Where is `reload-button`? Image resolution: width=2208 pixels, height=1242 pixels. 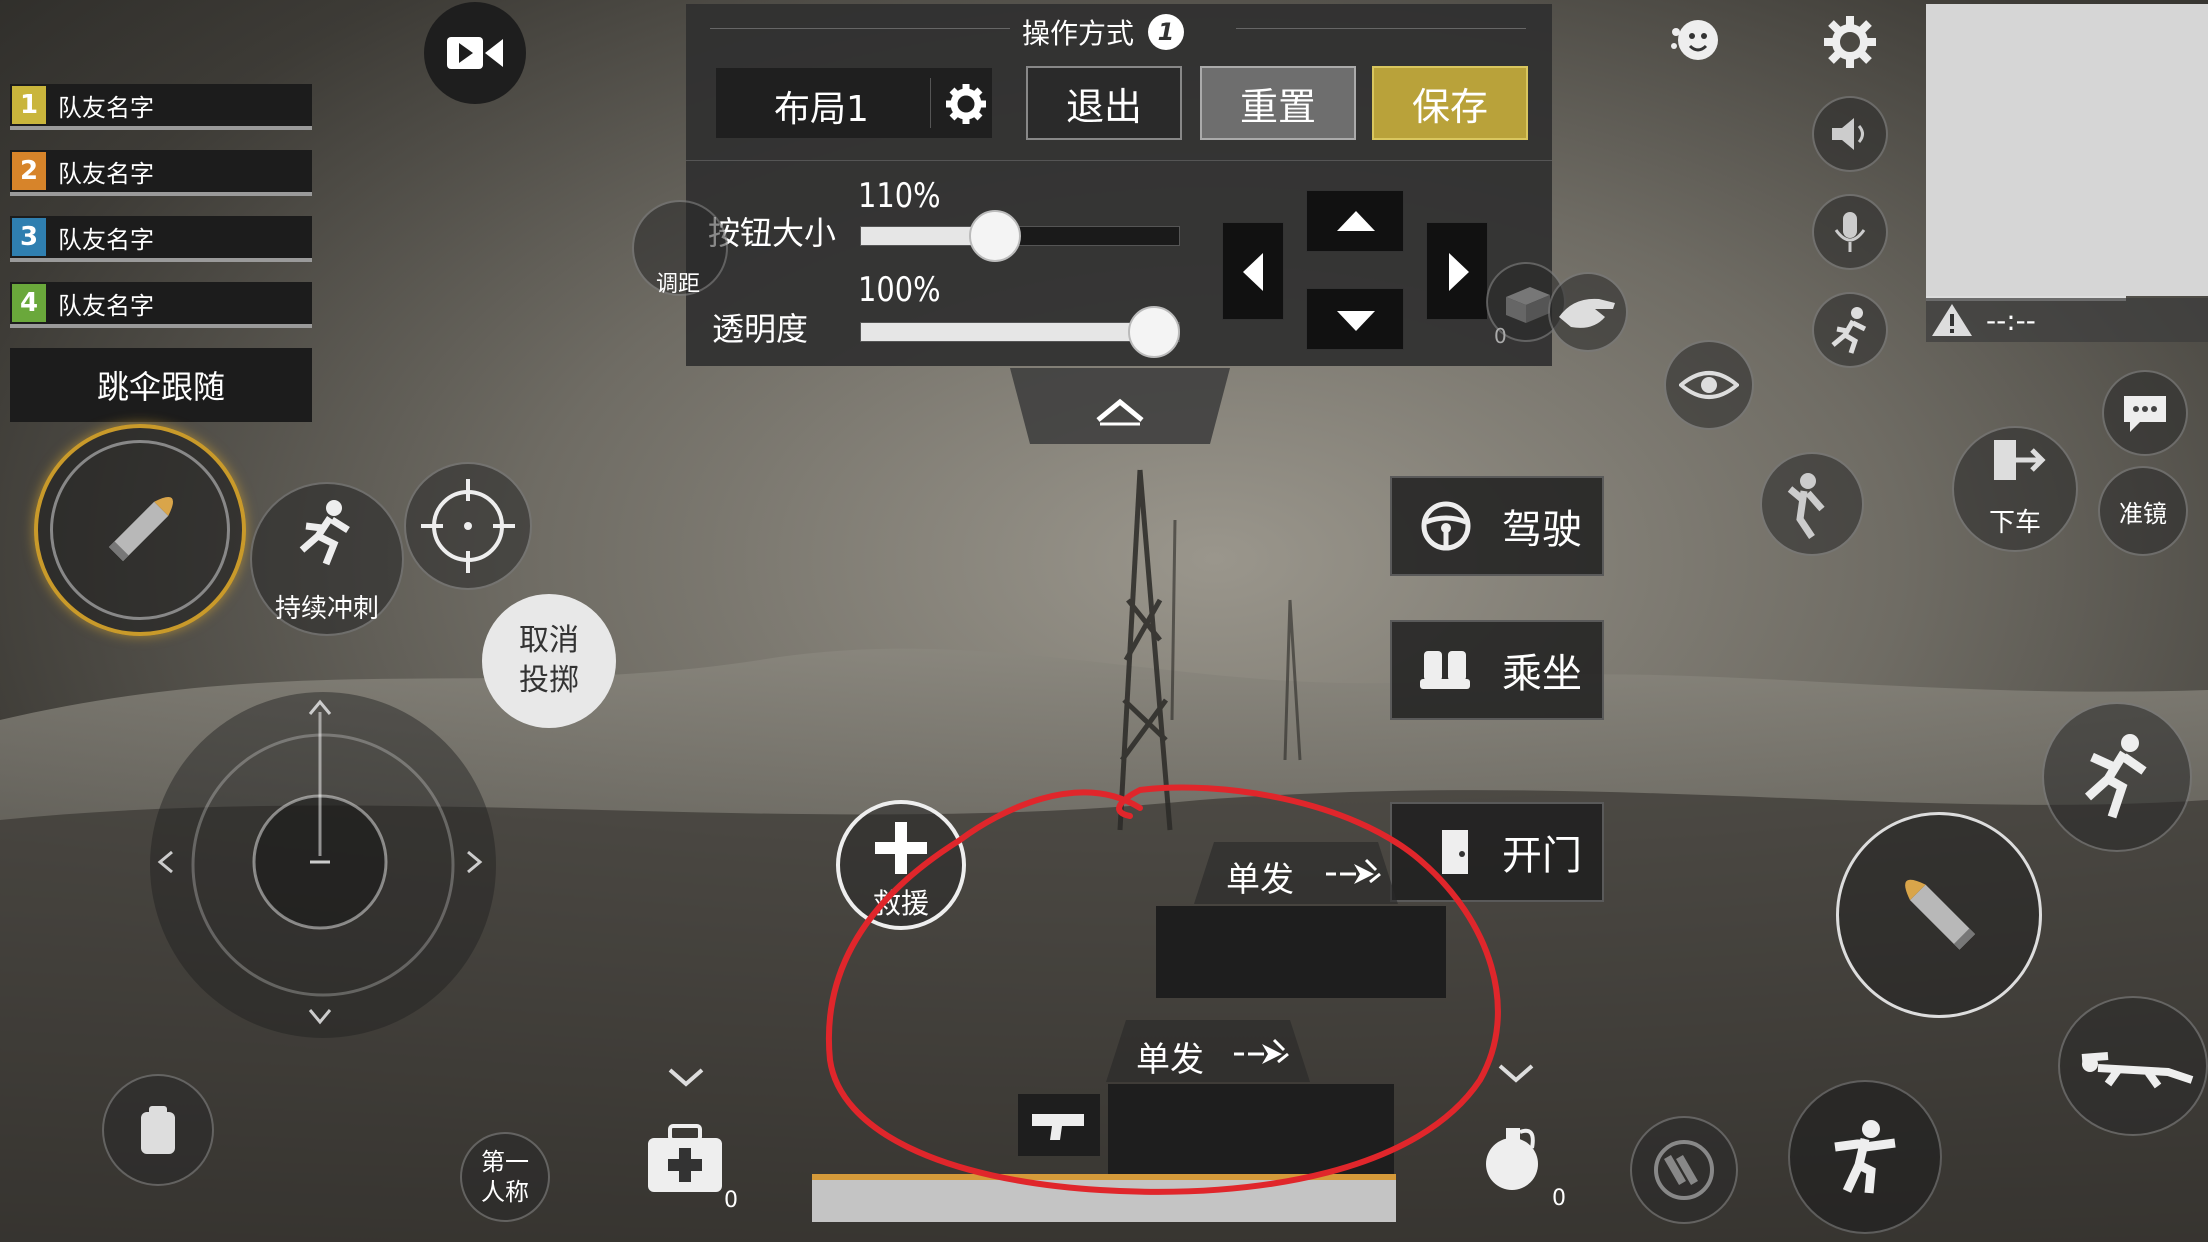
reload-button is located at coordinates (1684, 1170).